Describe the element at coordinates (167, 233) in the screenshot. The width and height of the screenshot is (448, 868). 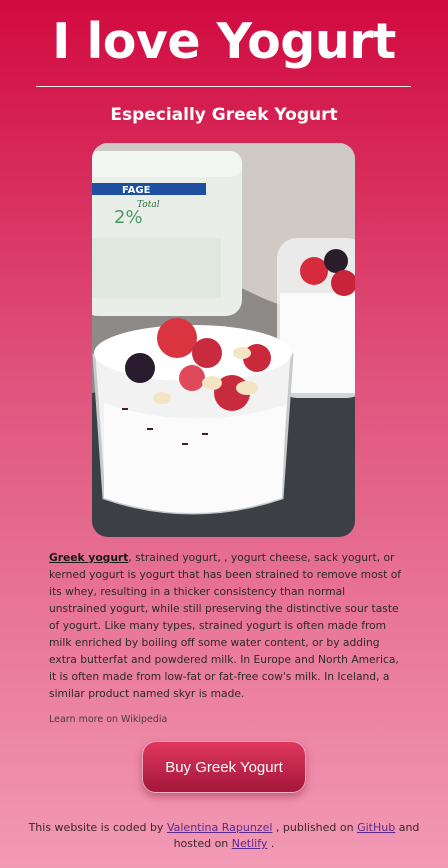
I see `yogurt-container-icon: FAGE Total 2%` at that location.